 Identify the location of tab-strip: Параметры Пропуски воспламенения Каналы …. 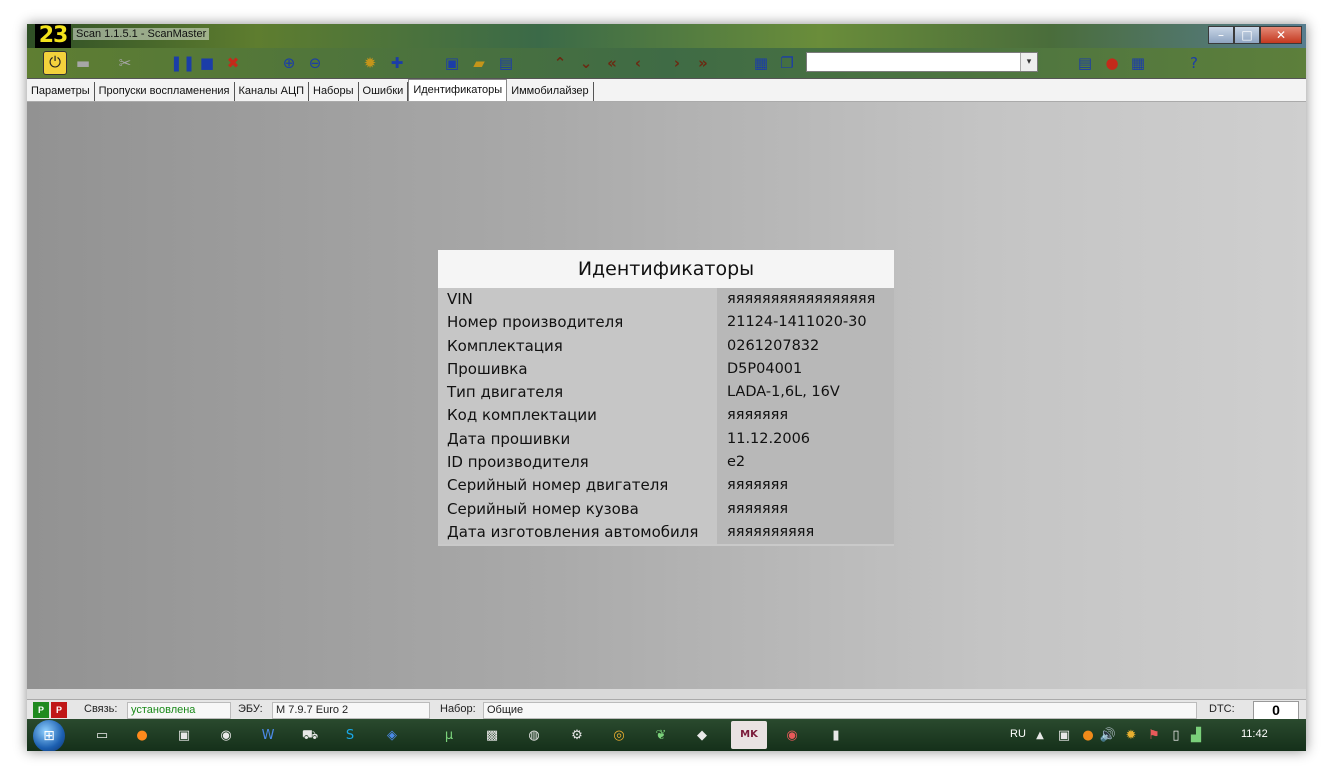
(666, 90).